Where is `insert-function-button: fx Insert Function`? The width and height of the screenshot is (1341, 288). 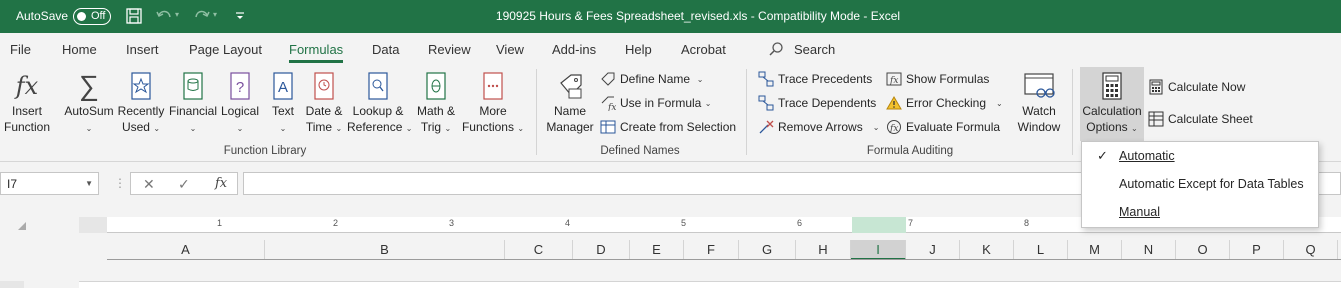
insert-function-button: fx Insert Function is located at coordinates (27, 103).